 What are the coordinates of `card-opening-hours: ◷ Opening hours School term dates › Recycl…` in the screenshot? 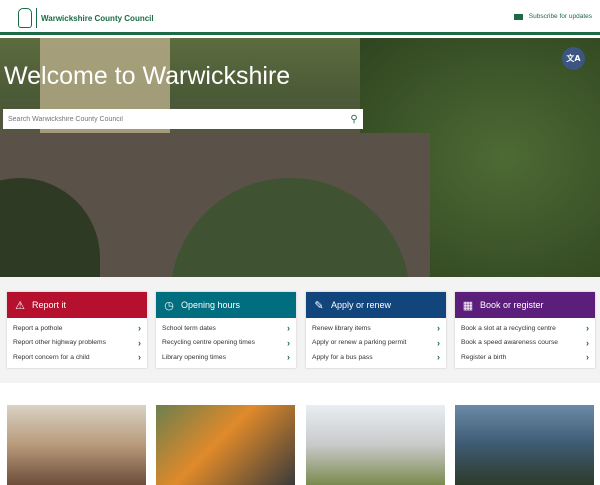 It's located at (226, 330).